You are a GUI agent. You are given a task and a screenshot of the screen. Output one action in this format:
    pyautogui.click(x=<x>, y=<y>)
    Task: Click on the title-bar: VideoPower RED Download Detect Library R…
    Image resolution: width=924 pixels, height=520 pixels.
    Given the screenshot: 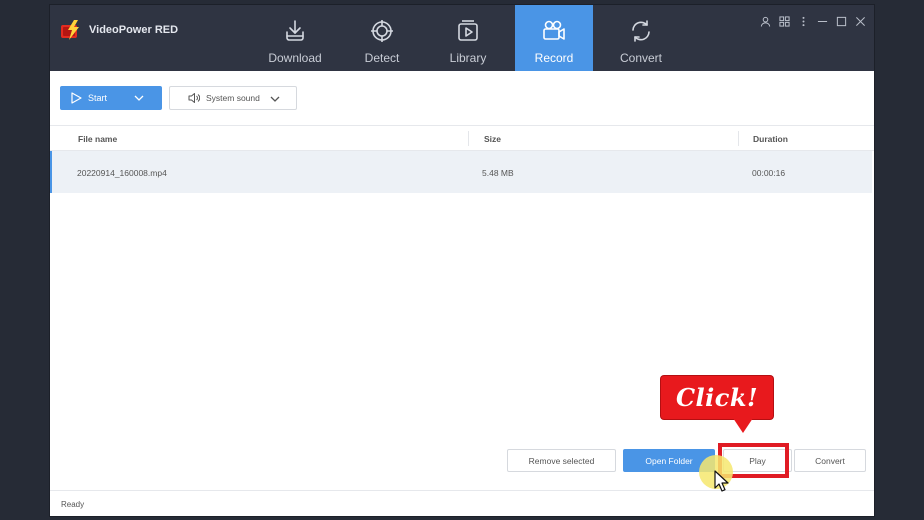 What is the action you would take?
    pyautogui.click(x=462, y=38)
    